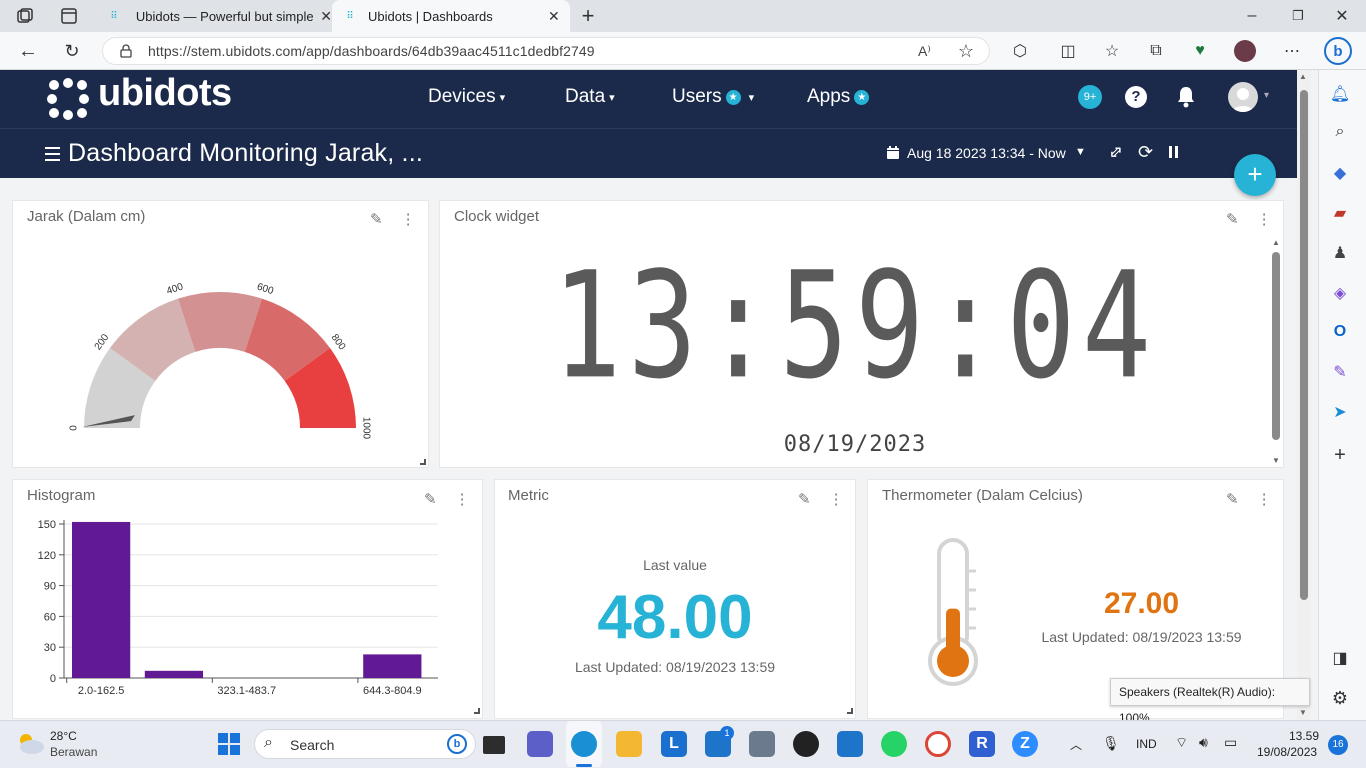  Describe the element at coordinates (1090, 97) in the screenshot. I see `notifications-count-badge: 9+` at that location.